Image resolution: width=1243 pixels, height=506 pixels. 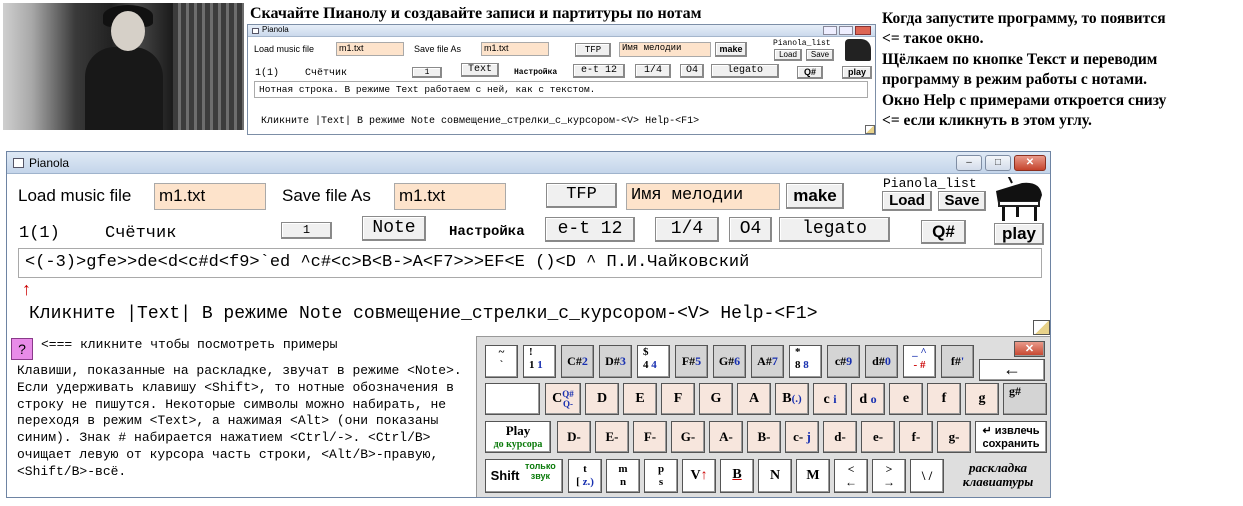 What do you see at coordinates (943, 232) in the screenshot?
I see `qsharp-button: Q#` at bounding box center [943, 232].